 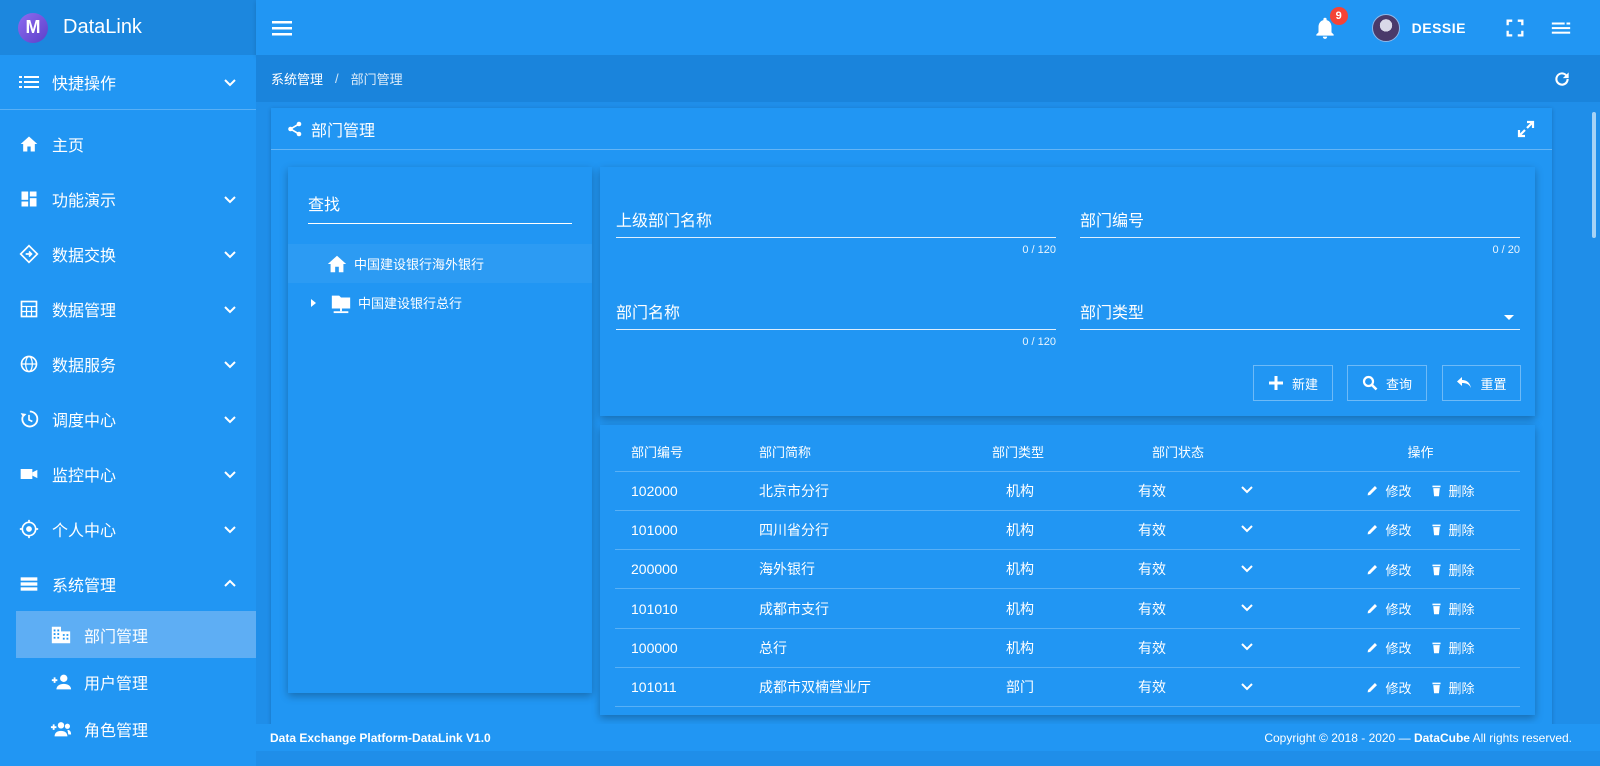 I want to click on tree-search-field: 查找, so click(x=440, y=207).